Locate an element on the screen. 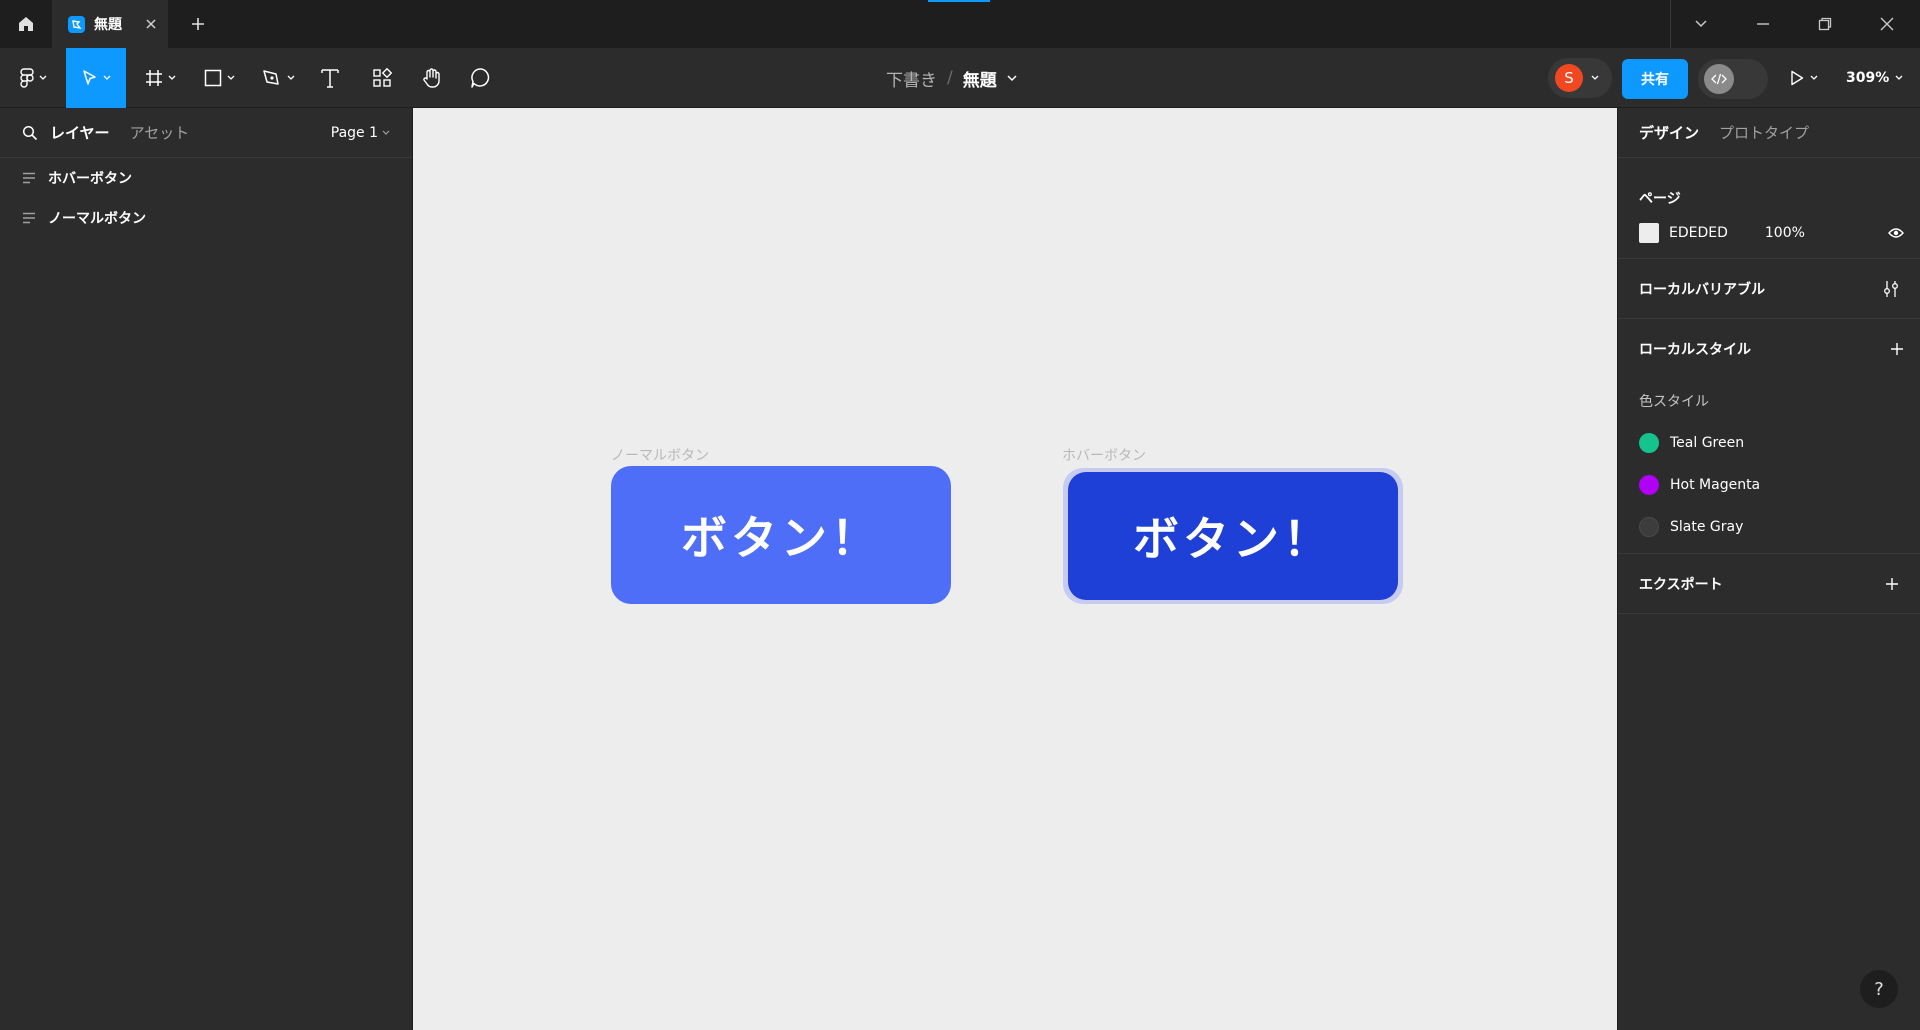 This screenshot has height=1030, width=1920. local-styles-title: ローカルスタイル is located at coordinates (1695, 350).